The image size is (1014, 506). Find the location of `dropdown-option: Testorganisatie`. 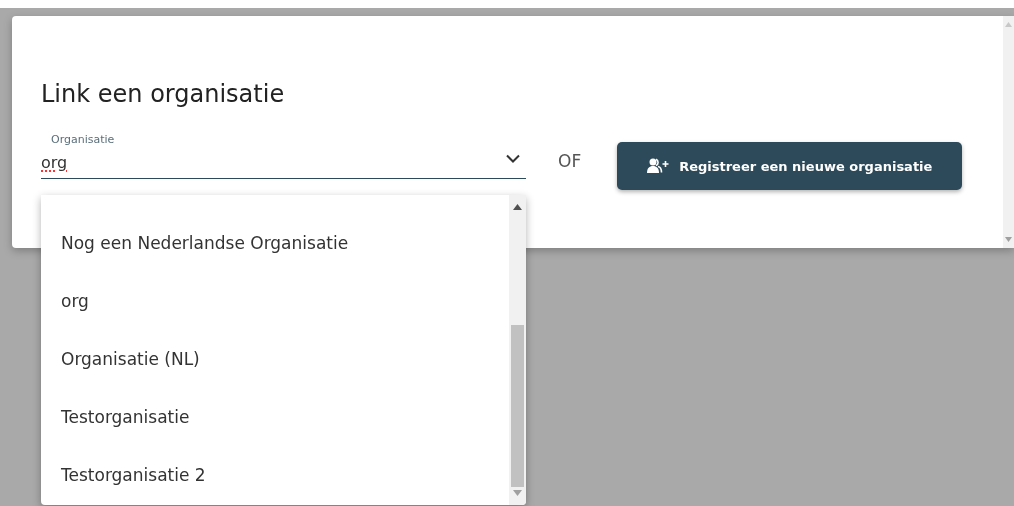

dropdown-option: Testorganisatie is located at coordinates (275, 417).